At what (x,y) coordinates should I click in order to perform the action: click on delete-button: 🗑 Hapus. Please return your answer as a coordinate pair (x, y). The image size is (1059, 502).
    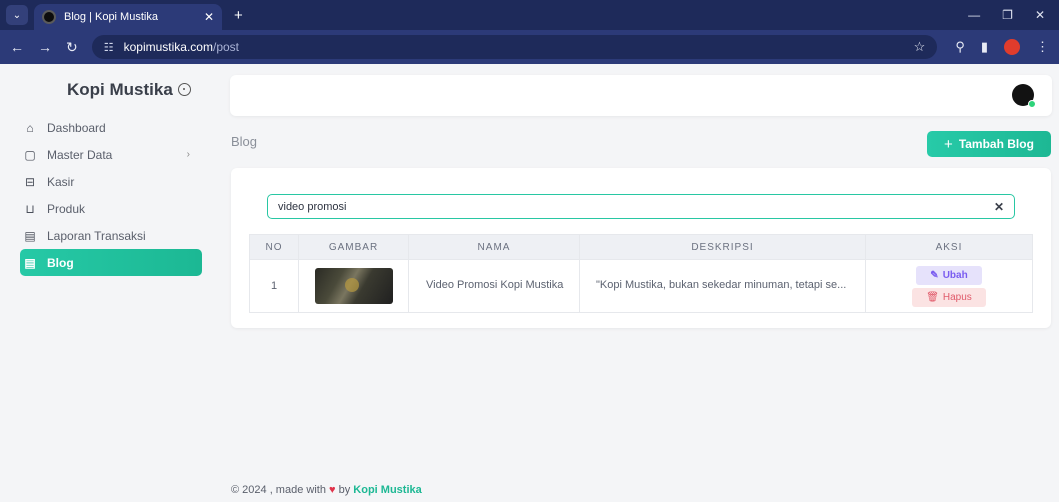
    Looking at the image, I should click on (949, 297).